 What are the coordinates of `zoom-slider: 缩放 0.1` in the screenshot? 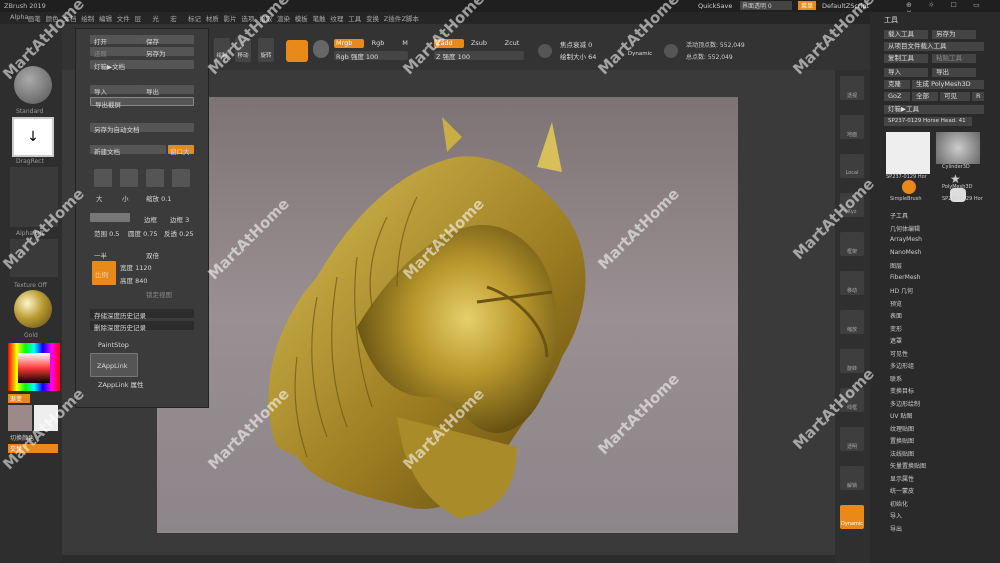 It's located at (158, 198).